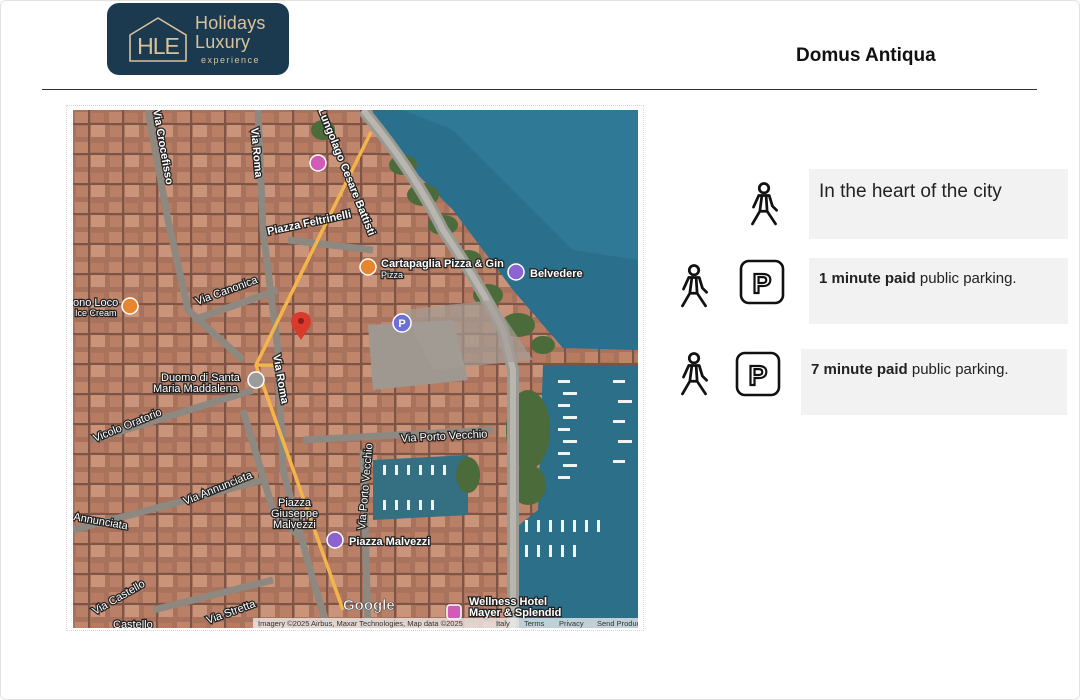 The height and width of the screenshot is (700, 1080). I want to click on label-cartapaglia: Cartapaglia Pizza & Gin, so click(442, 264).